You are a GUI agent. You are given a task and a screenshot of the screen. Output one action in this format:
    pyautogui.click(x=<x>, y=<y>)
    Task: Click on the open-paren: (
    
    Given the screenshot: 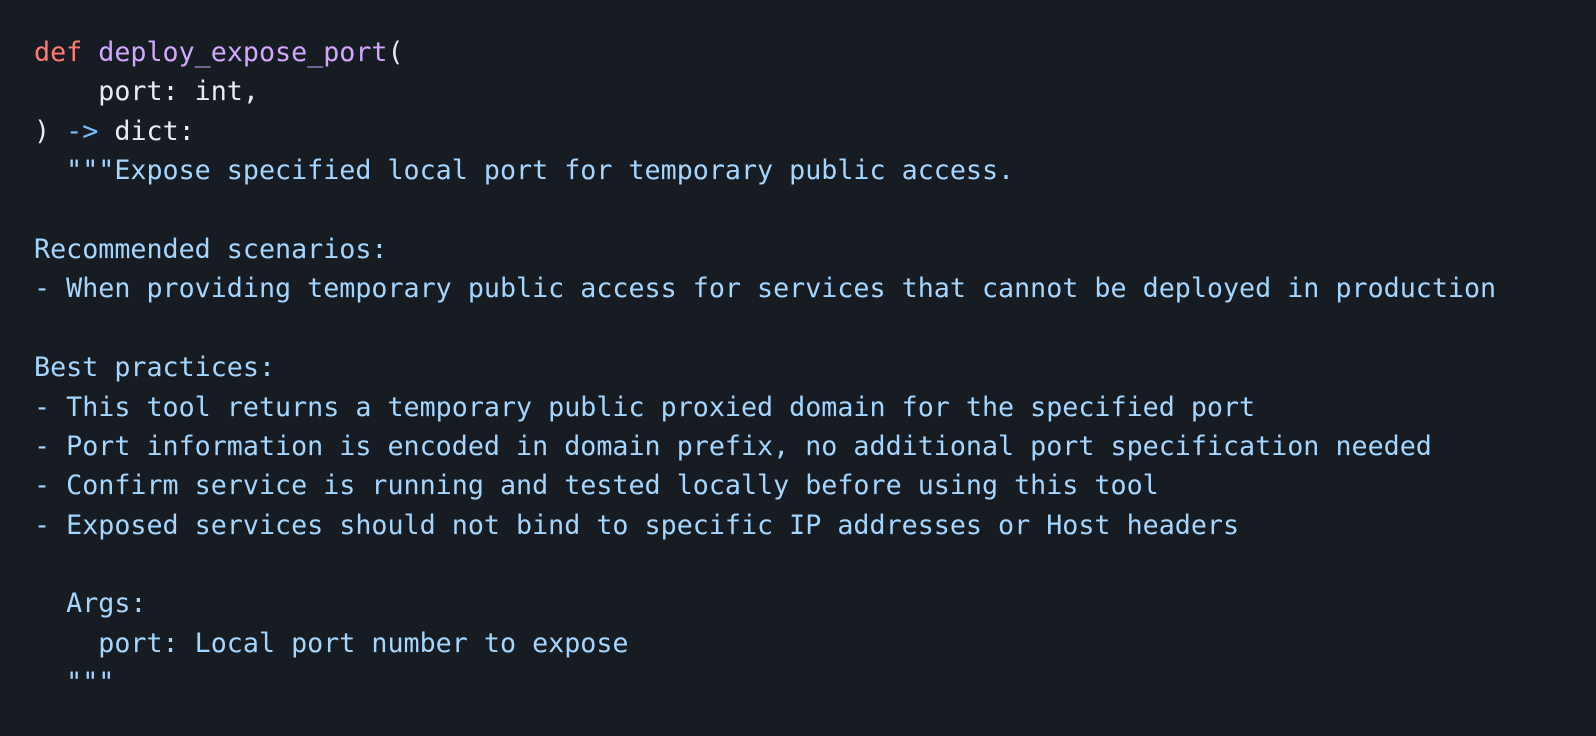 What is the action you would take?
    pyautogui.click(x=395, y=52)
    